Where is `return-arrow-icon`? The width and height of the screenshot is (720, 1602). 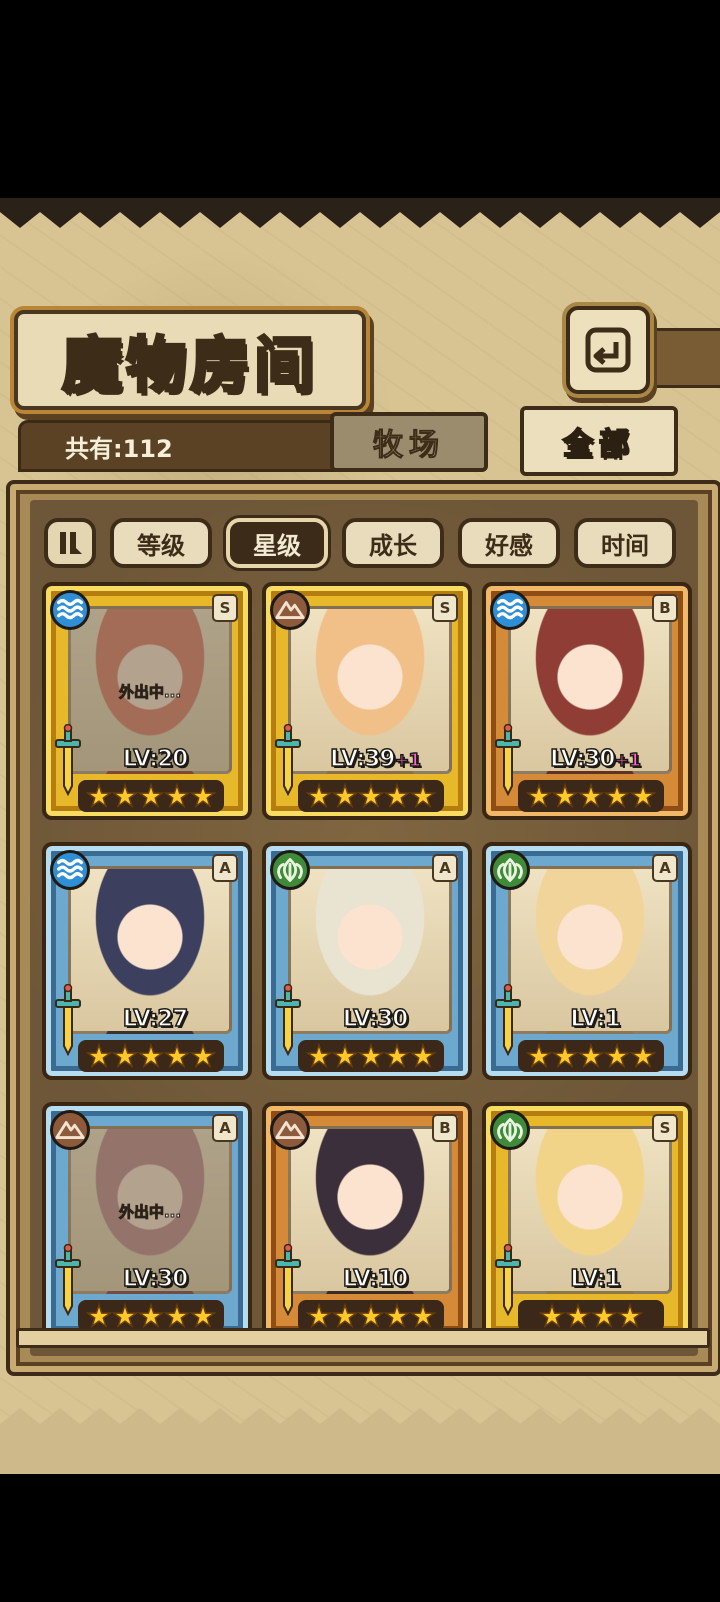
return-arrow-icon is located at coordinates (608, 350).